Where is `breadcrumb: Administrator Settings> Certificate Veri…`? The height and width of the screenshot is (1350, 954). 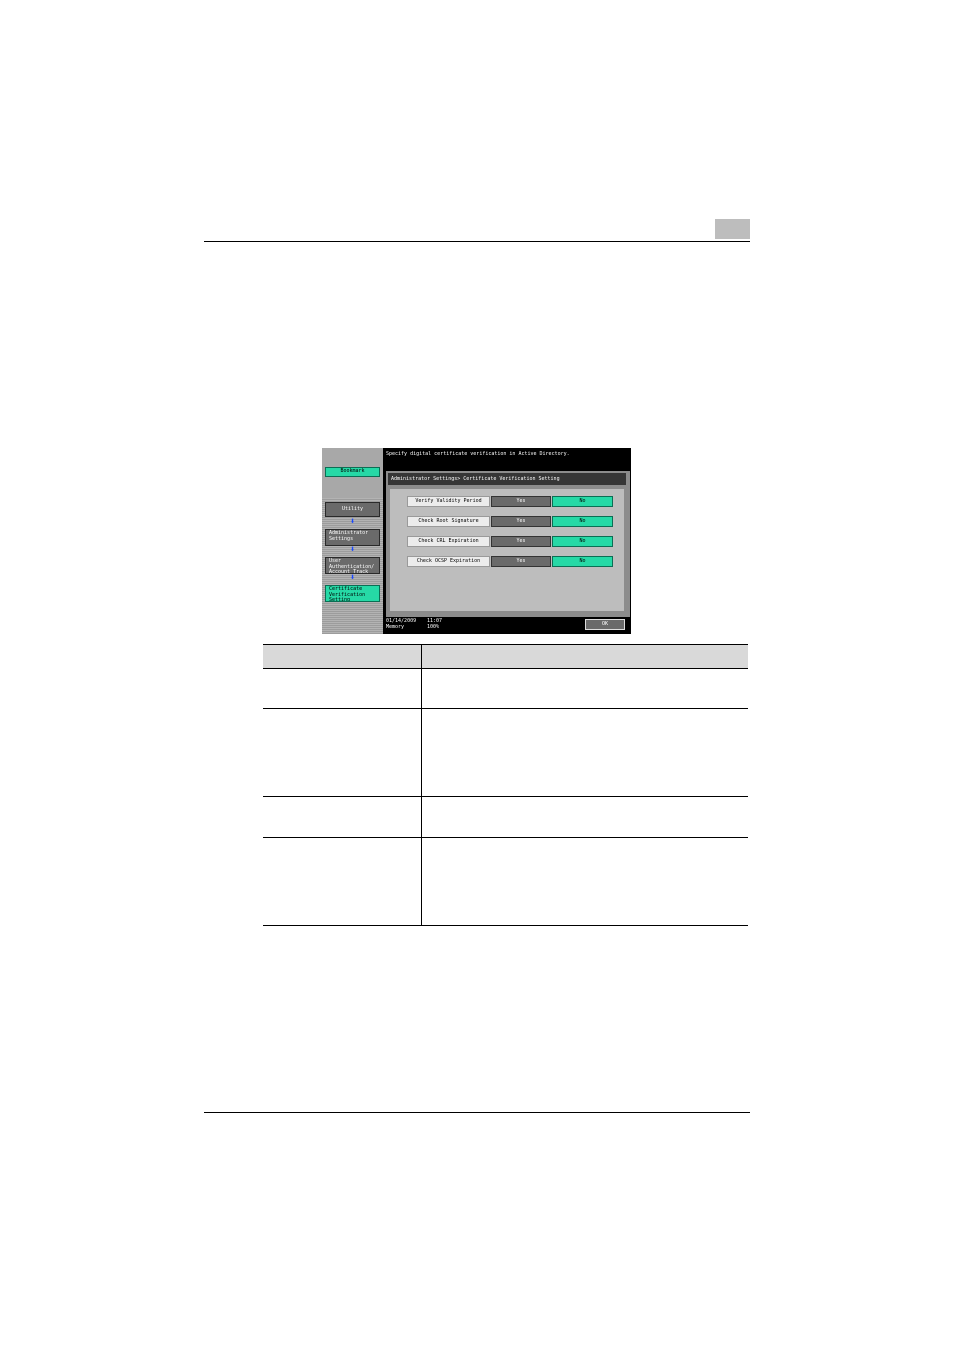
breadcrumb: Administrator Settings> Certificate Veri… is located at coordinates (507, 479).